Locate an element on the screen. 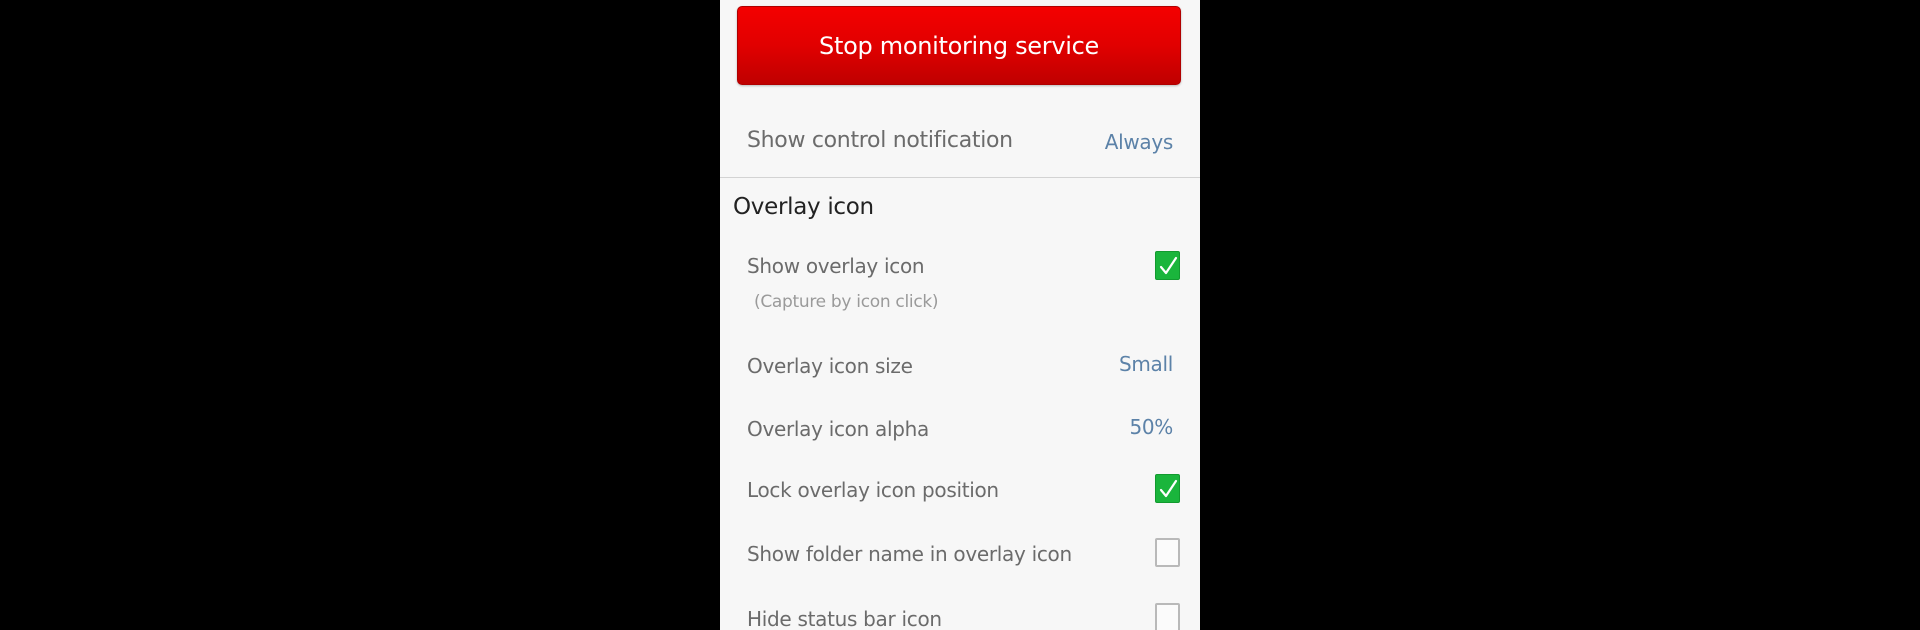  overlay-icon-alpha-value: 50% is located at coordinates (1151, 427).